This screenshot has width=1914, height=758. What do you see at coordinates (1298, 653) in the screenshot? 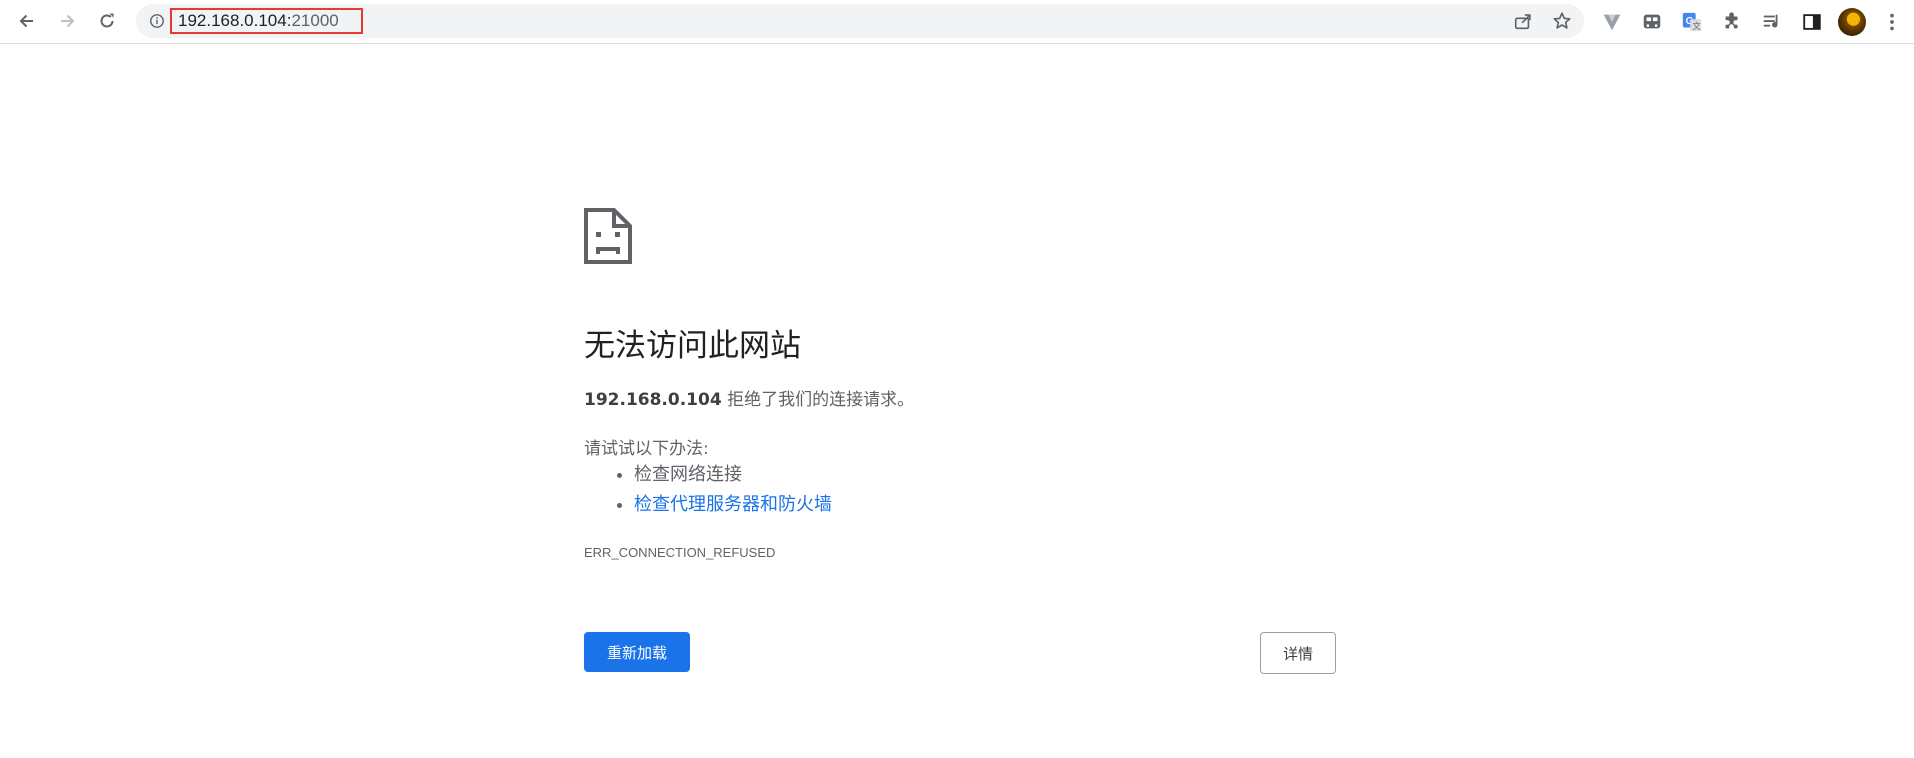
I see `details-button: 详情` at bounding box center [1298, 653].